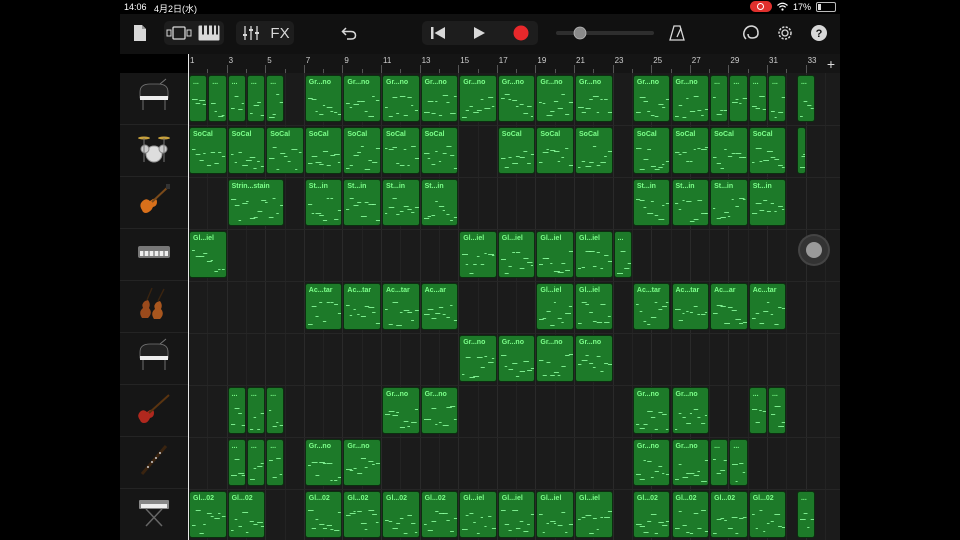  What do you see at coordinates (154, 307) in the screenshot?
I see `track-header-strings` at bounding box center [154, 307].